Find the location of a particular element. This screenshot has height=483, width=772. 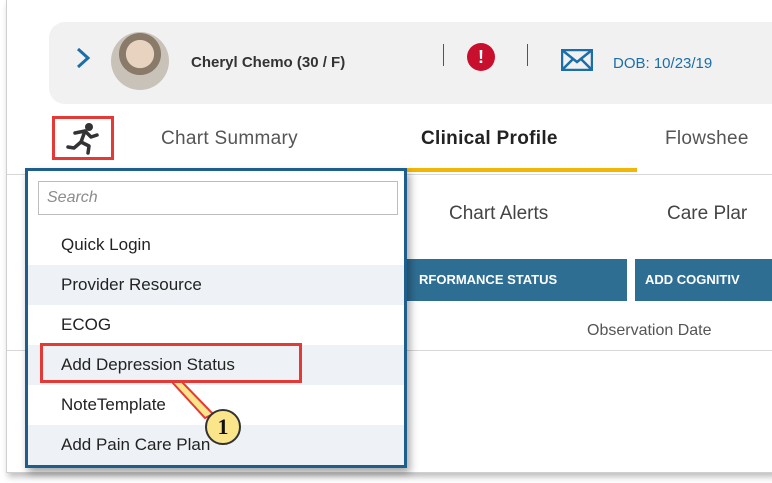

step-number-badge: 1 is located at coordinates (223, 427).